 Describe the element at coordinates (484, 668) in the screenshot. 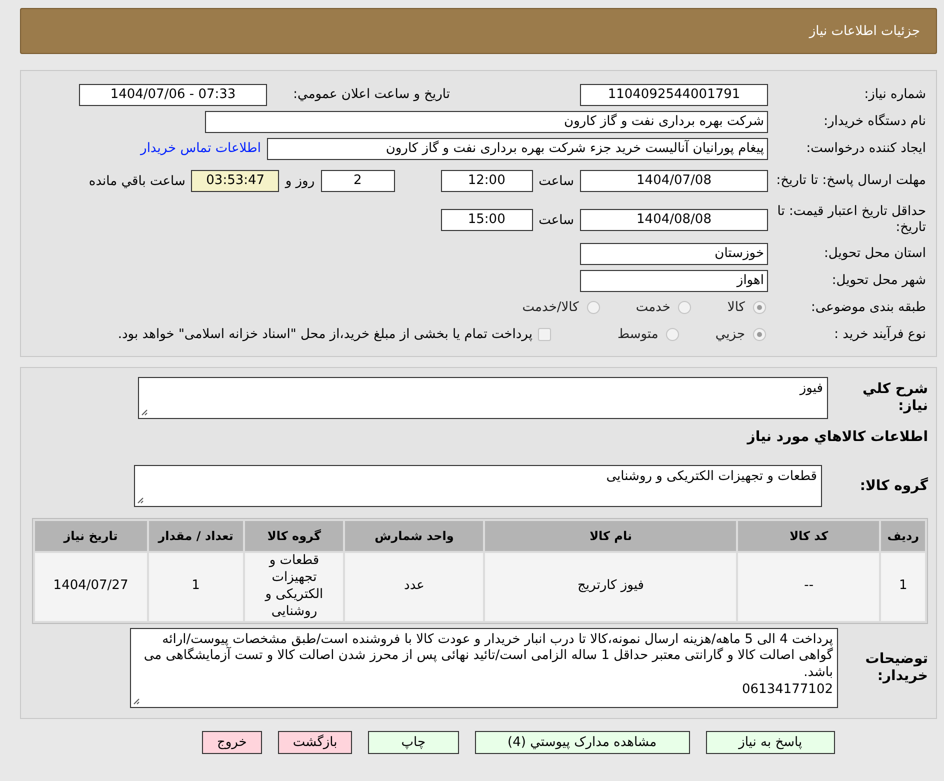

I see `notes-field: پرداخت 4 الی 5 ماهه/هزینه ارسال نمونه،کالا تا درب انبار خریدار و عودت کالا با فروشنده است/طبق مشخصات پیوست/ارائه گواهی اصالت کالا و گارانتی معتبر حداقل 1 ساله الزامی است/تائید نهائی پس از محرز شدن اصالت کالا و تست آزمایشگاهی می باشد. 06134177102` at that location.